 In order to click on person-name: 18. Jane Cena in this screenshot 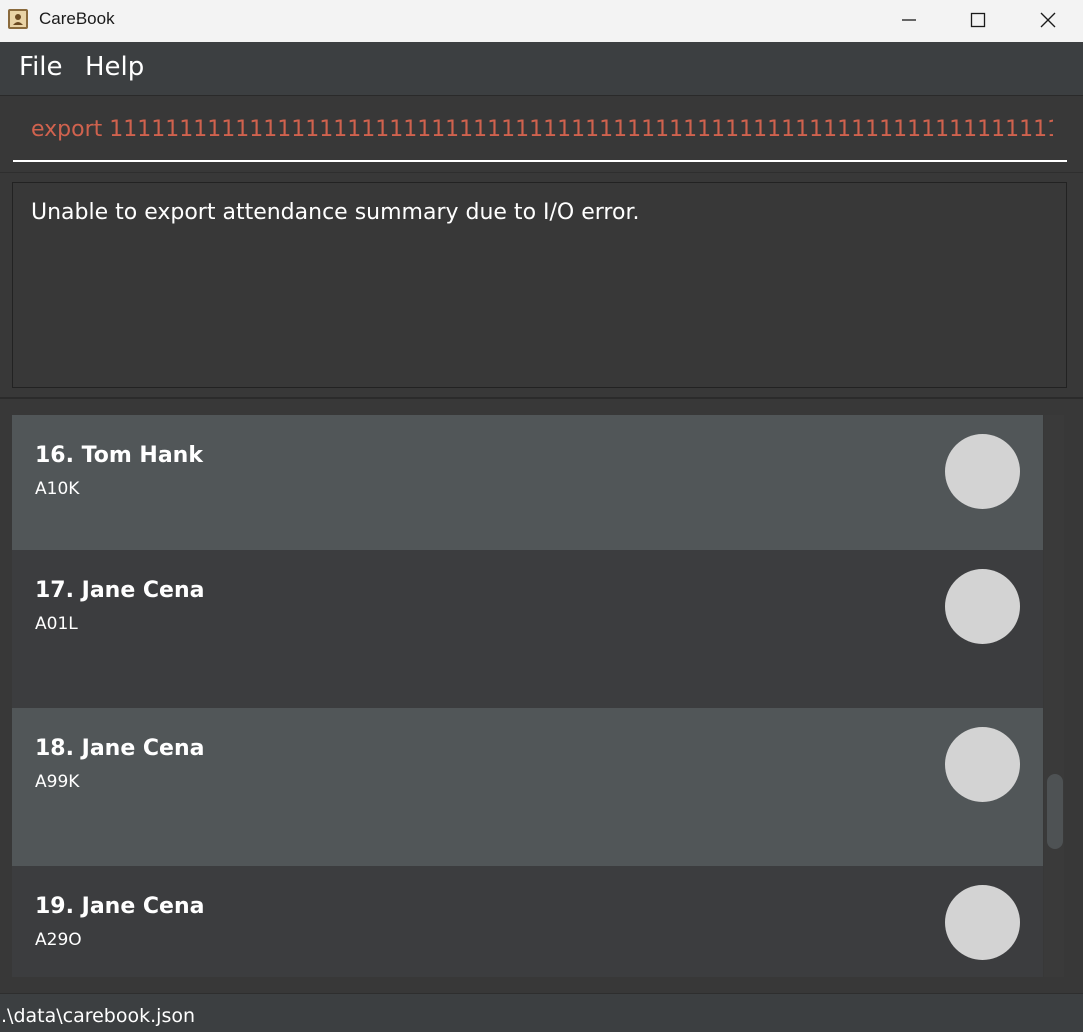, I will do `click(120, 748)`.